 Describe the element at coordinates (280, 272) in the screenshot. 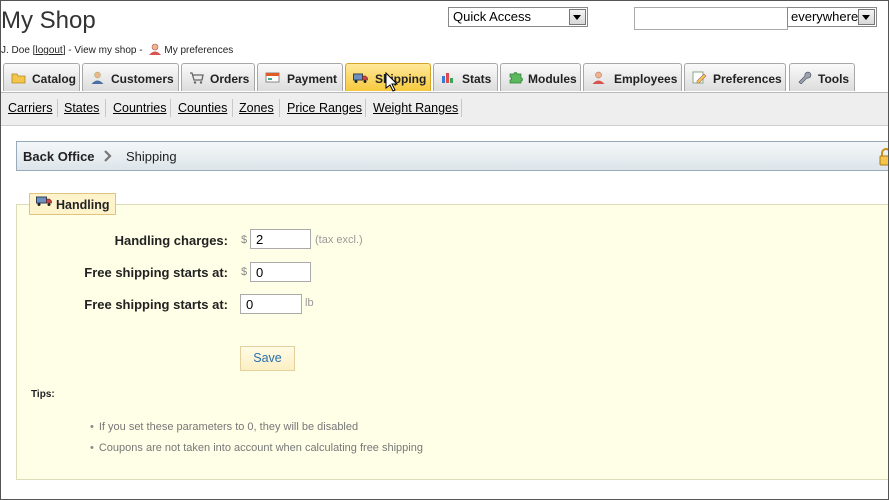

I see `free-shipping-price-input` at that location.